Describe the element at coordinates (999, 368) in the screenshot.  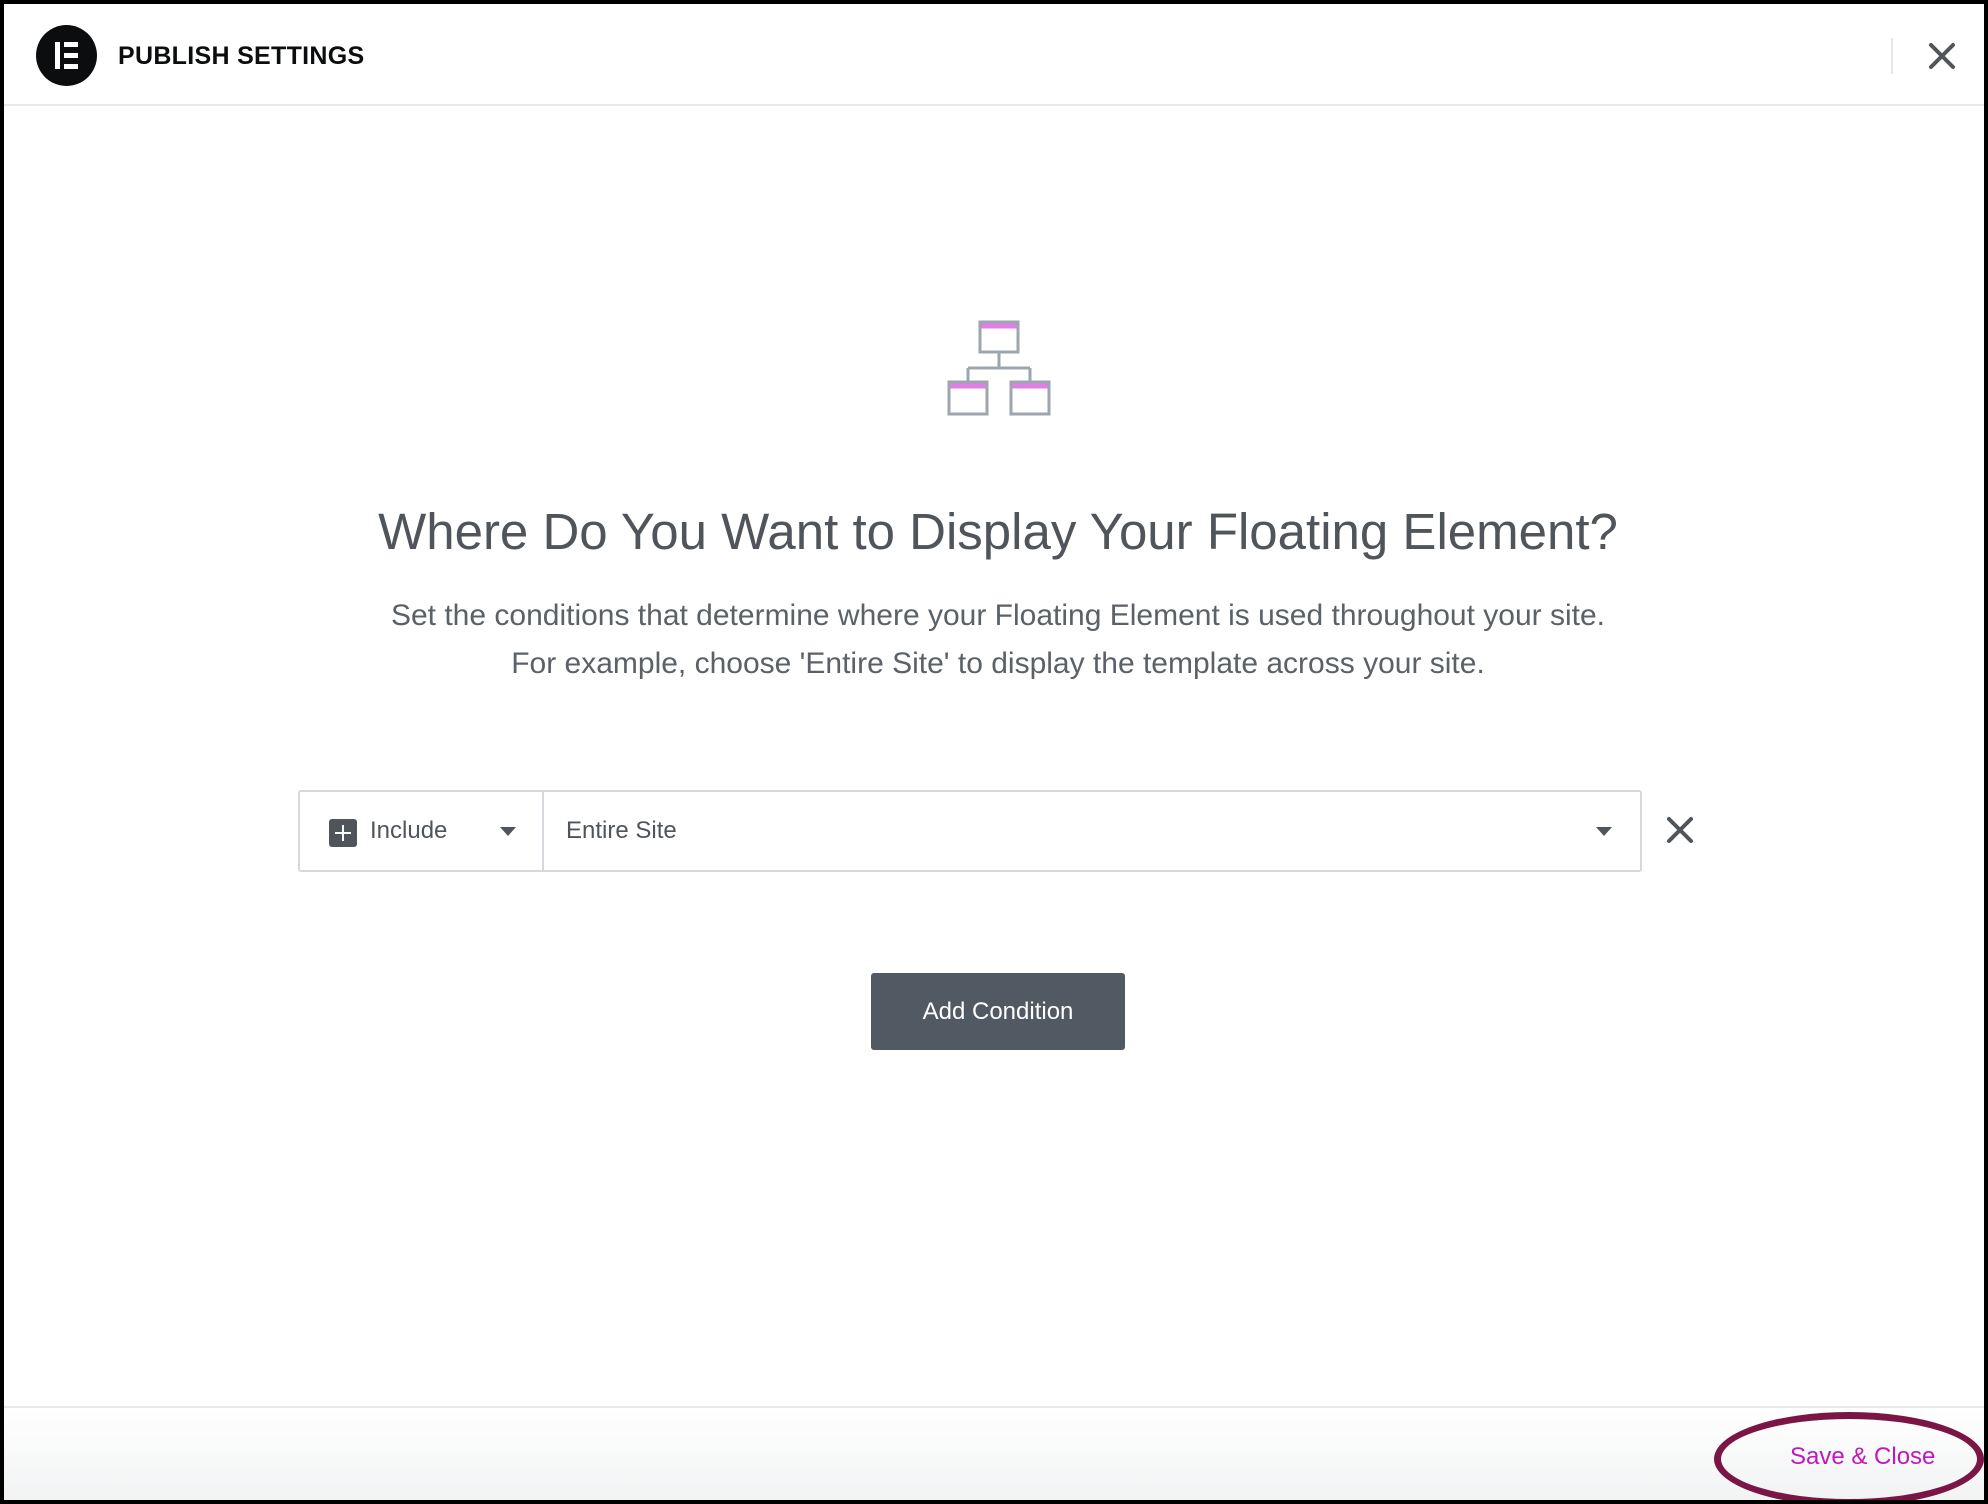
I see `site-hierarchy-icon` at that location.